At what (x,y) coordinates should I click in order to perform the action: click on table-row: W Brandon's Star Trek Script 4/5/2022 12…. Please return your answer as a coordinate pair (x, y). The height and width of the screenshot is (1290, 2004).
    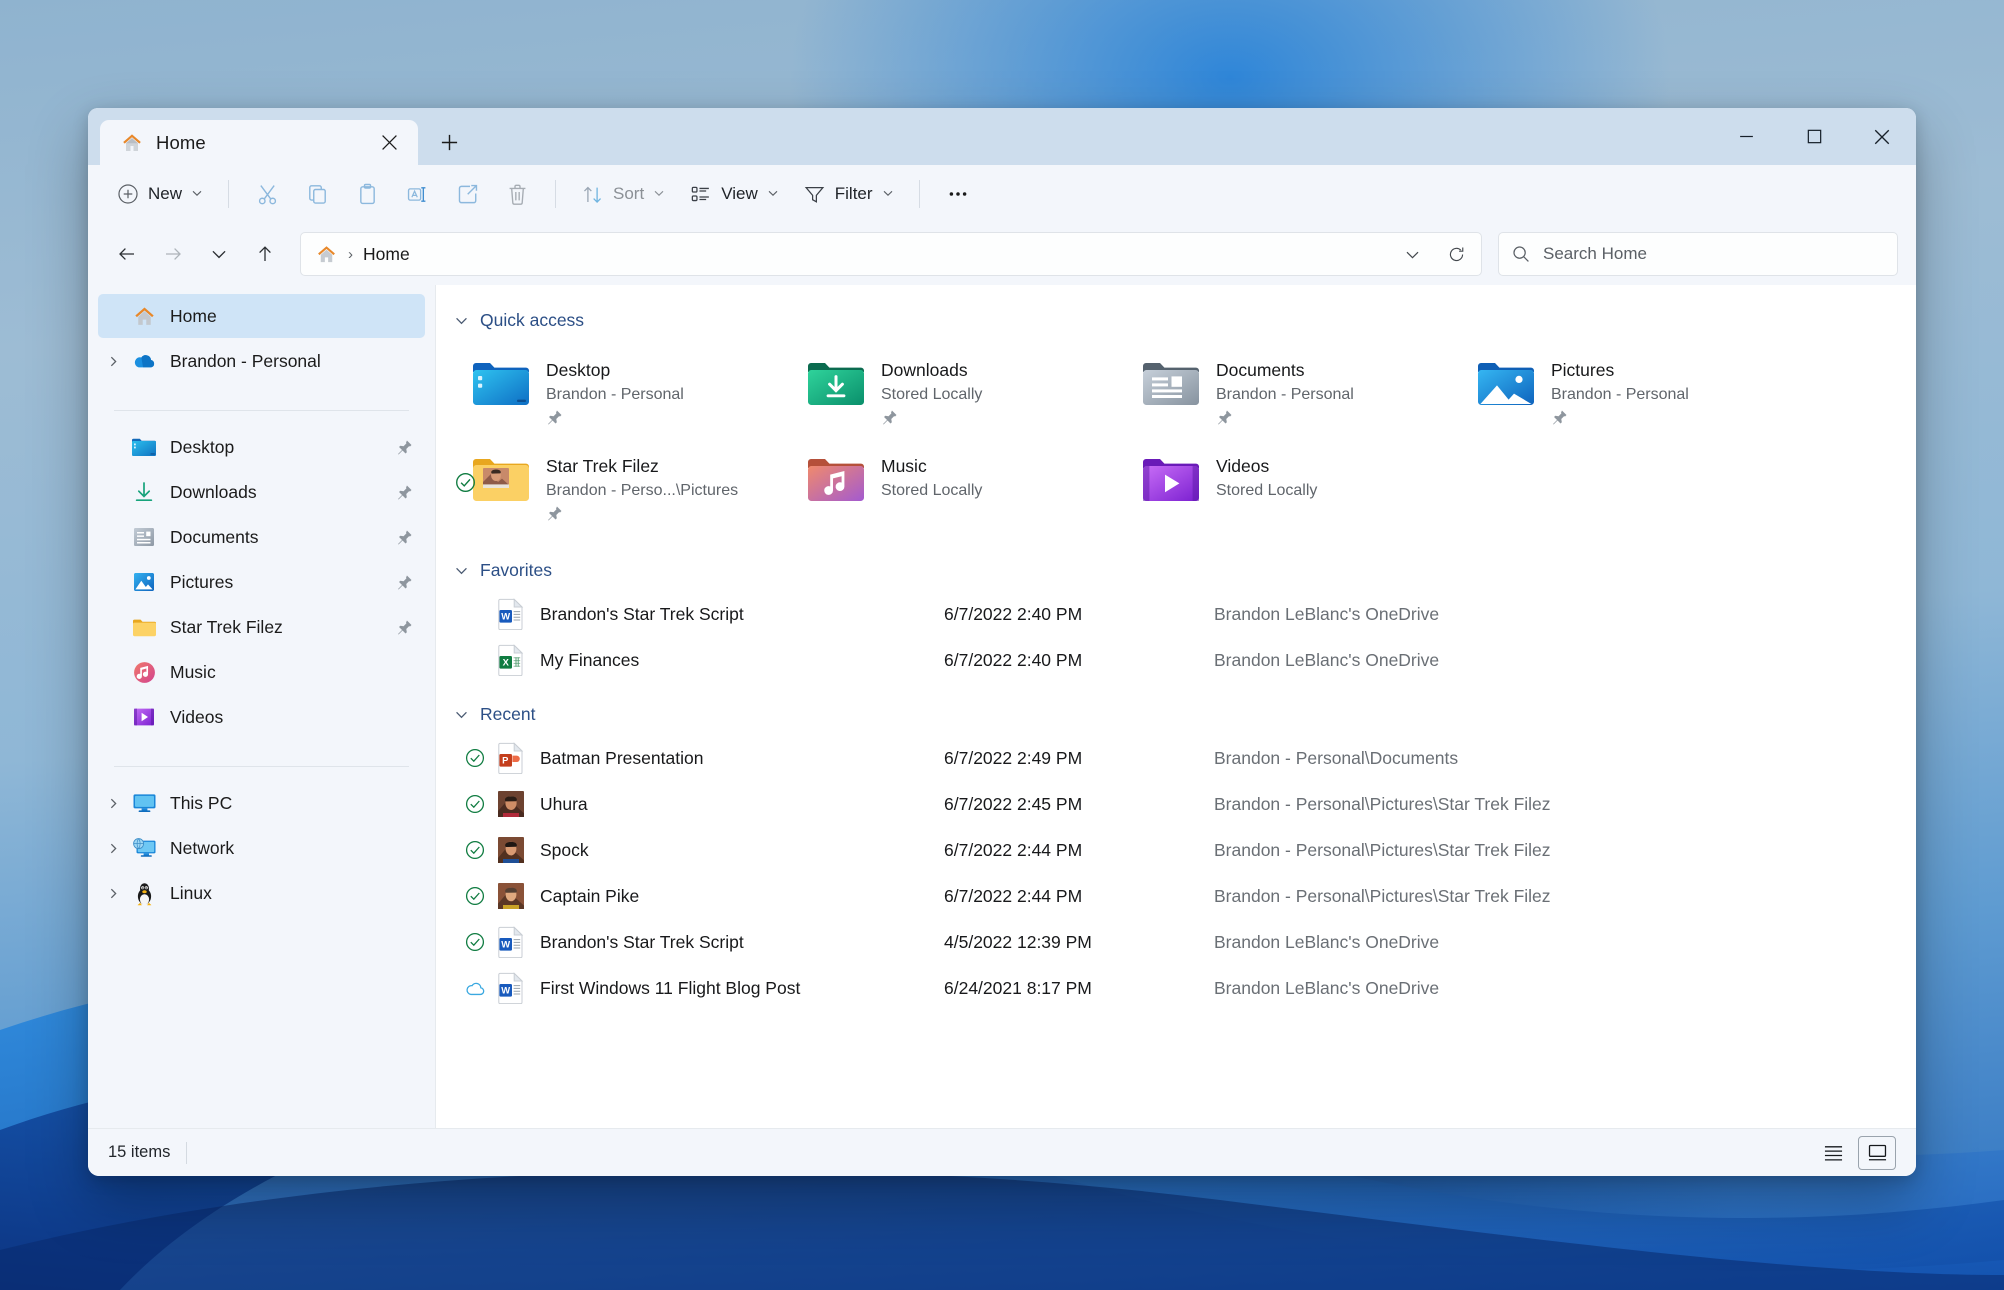
    Looking at the image, I should click on (1170, 942).